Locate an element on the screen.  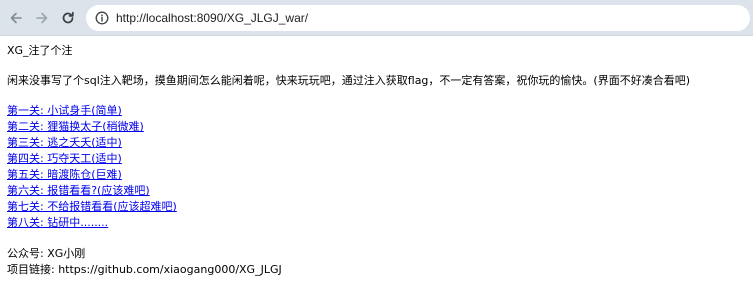
back-button is located at coordinates (16, 18).